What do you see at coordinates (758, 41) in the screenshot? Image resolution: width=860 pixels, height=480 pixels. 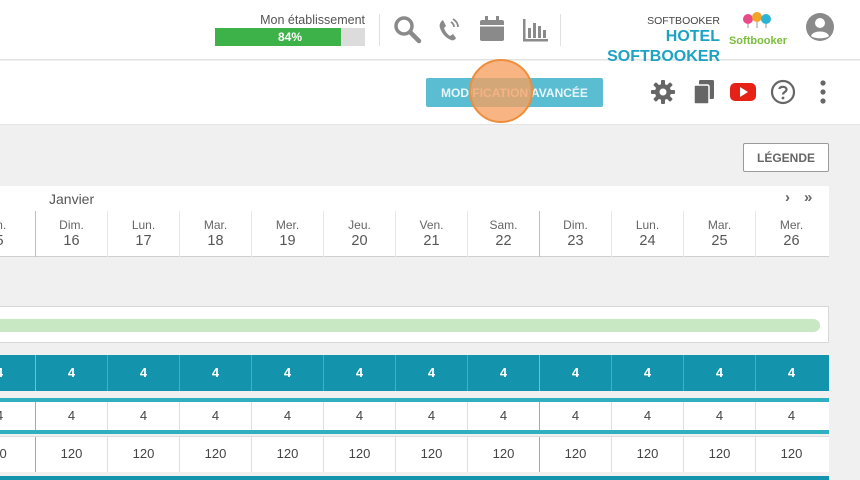 I see `logo-text: Softbooker` at bounding box center [758, 41].